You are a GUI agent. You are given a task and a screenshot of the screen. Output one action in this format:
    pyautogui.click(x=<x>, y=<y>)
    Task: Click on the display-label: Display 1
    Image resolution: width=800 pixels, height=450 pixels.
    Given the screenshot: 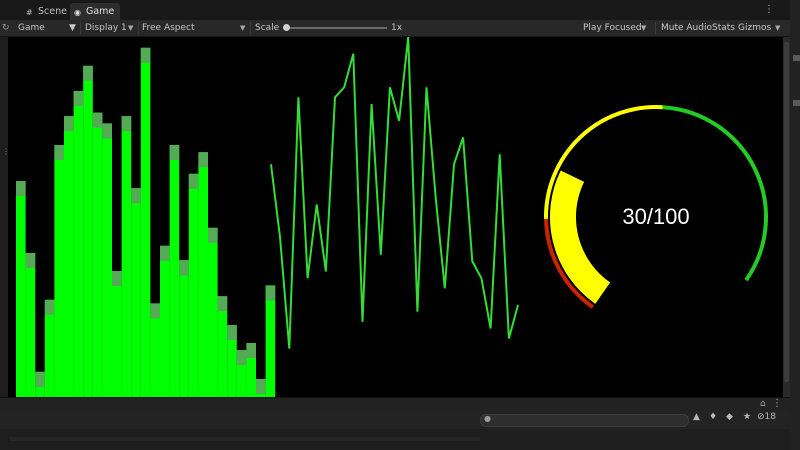 What is the action you would take?
    pyautogui.click(x=106, y=28)
    